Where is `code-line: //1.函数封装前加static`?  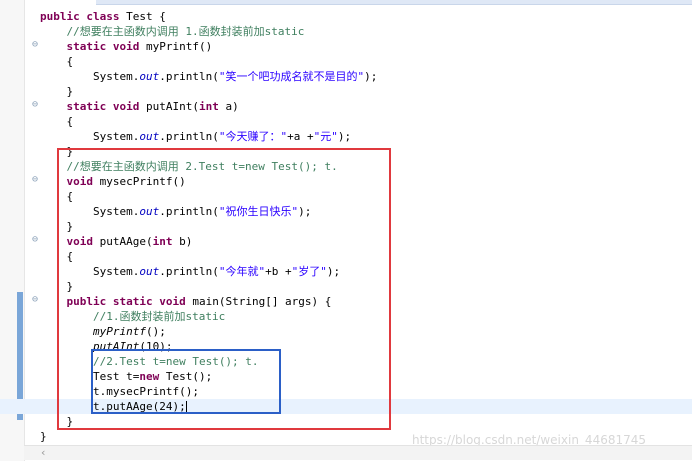 code-line: //1.函数封装前加static is located at coordinates (346, 316).